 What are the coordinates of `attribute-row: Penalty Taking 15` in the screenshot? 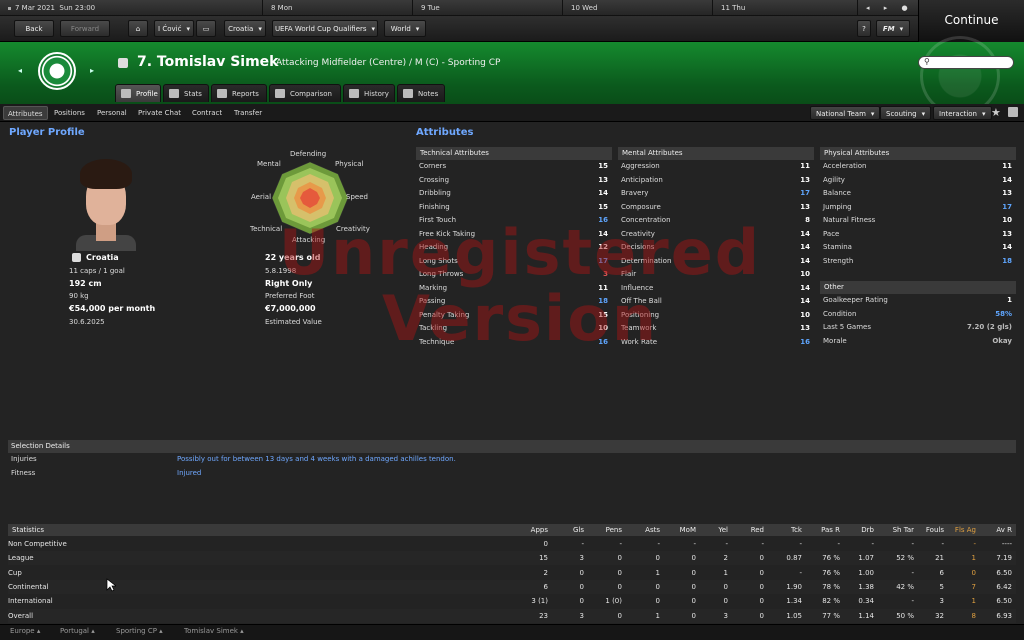 It's located at (514, 315).